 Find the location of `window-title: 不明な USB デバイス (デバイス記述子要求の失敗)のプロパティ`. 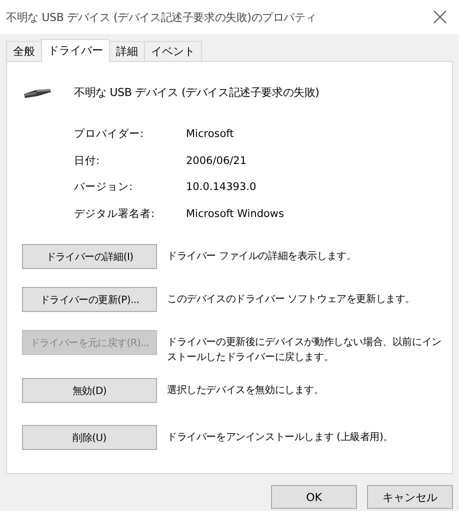

window-title: 不明な USB デバイス (デバイス記述子要求の失敗)のプロパティ is located at coordinates (161, 17).